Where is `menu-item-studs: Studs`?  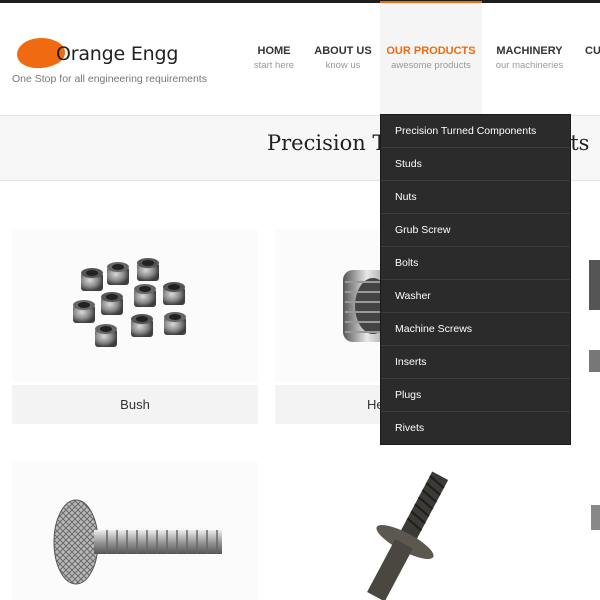 menu-item-studs: Studs is located at coordinates (475, 164).